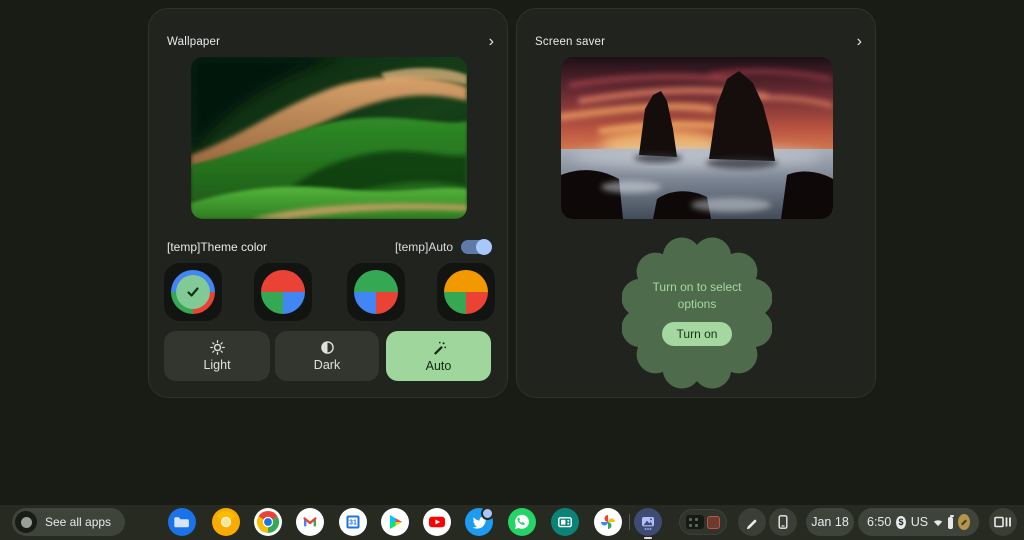  Describe the element at coordinates (487, 513) in the screenshot. I see `notification-dot` at that location.